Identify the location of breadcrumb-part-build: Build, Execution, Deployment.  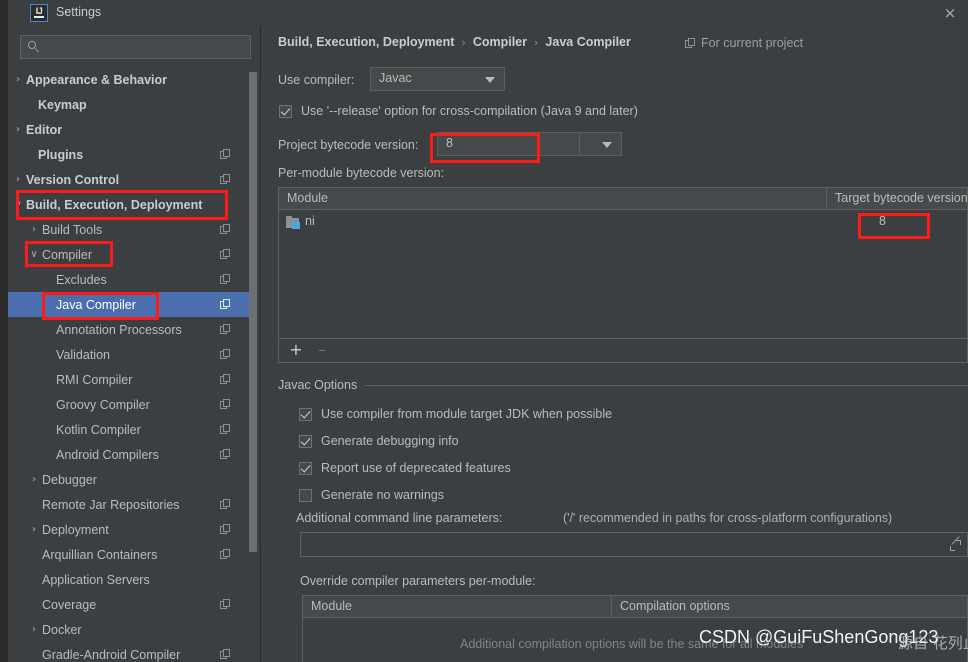
(366, 42).